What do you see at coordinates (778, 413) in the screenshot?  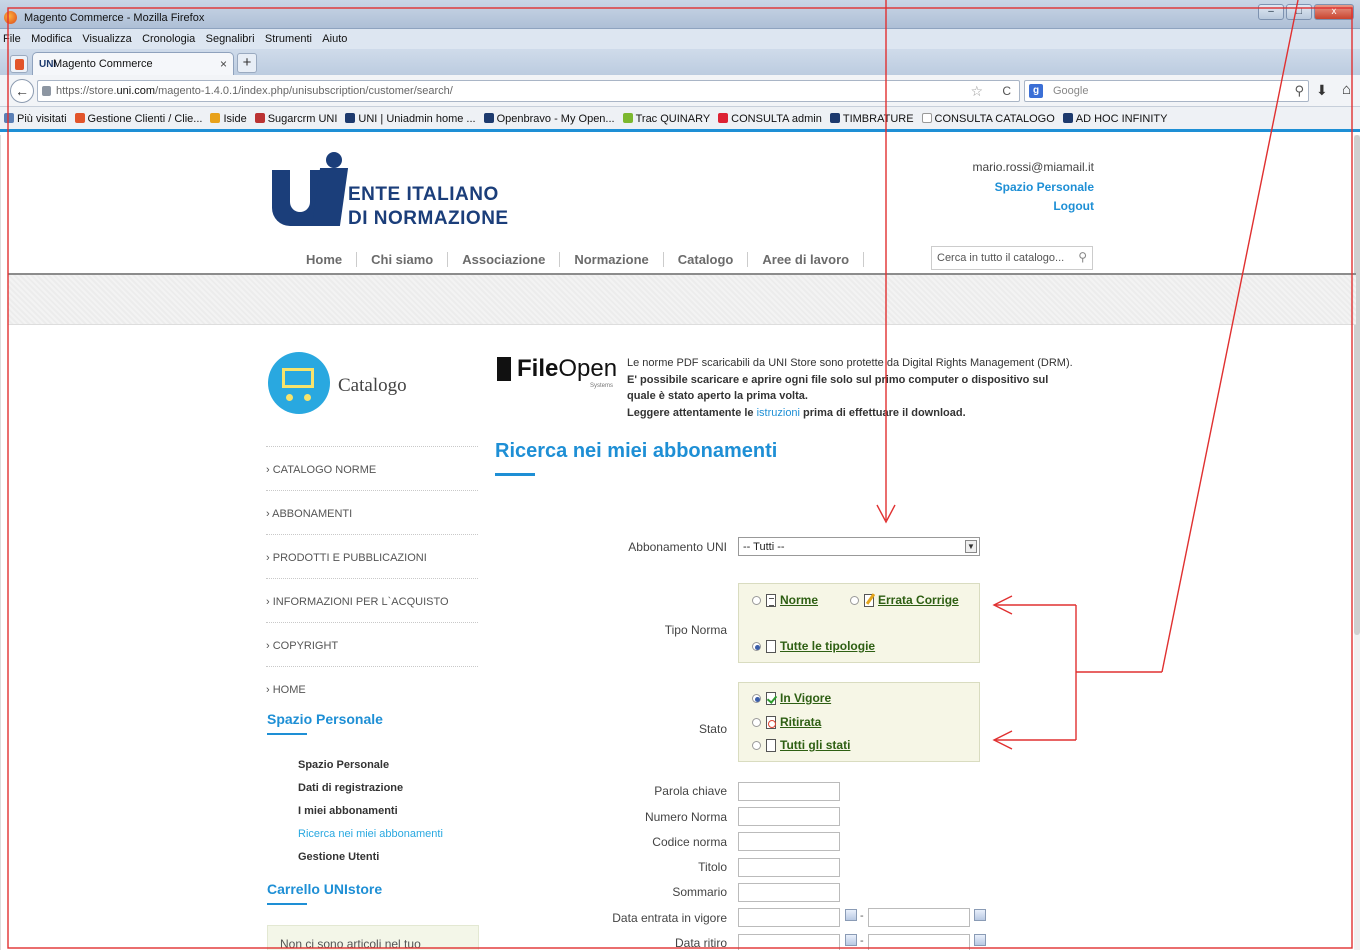 I see `istruzioni-link: istruzioni` at bounding box center [778, 413].